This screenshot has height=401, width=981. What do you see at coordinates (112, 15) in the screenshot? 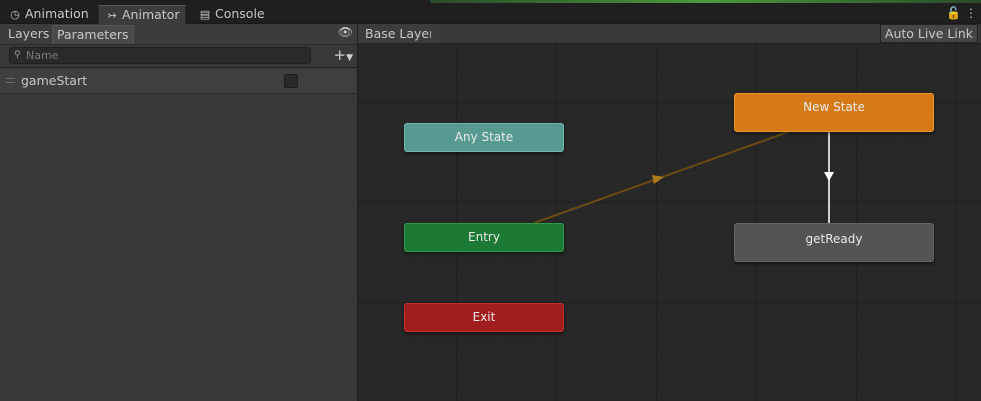
I see `animator-icon: ↣` at bounding box center [112, 15].